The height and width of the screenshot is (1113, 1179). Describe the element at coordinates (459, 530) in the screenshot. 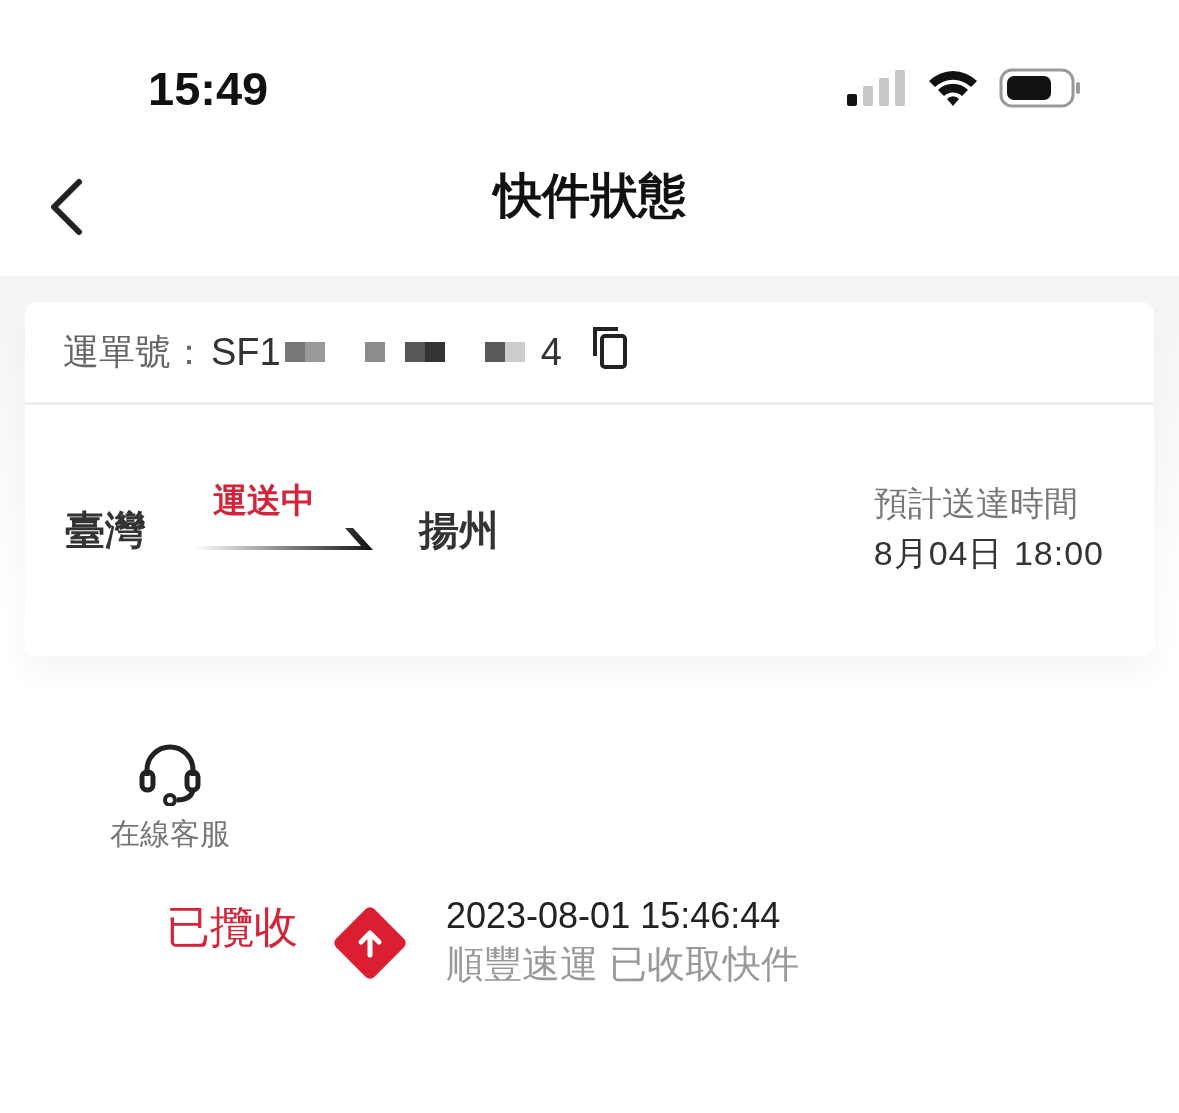

I see `destination-city: 揚州` at that location.